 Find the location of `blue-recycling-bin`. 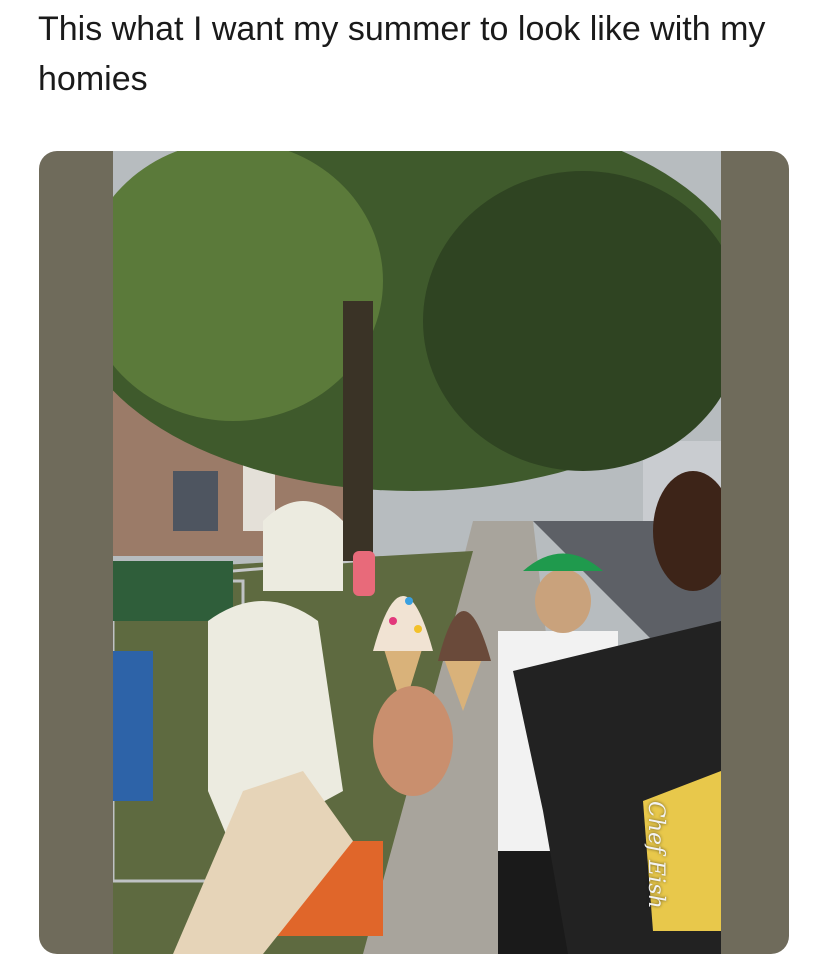

blue-recycling-bin is located at coordinates (133, 726).